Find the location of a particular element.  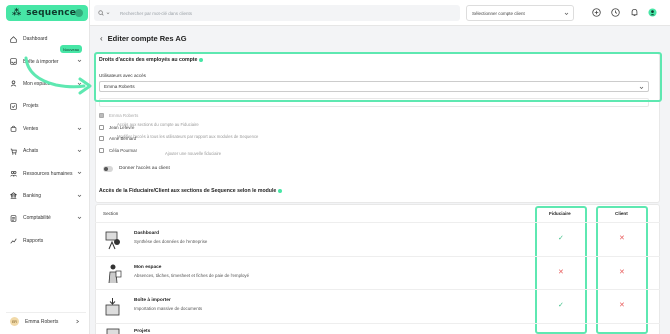

sidebar-item-ventes: Ventes is located at coordinates (46, 129).